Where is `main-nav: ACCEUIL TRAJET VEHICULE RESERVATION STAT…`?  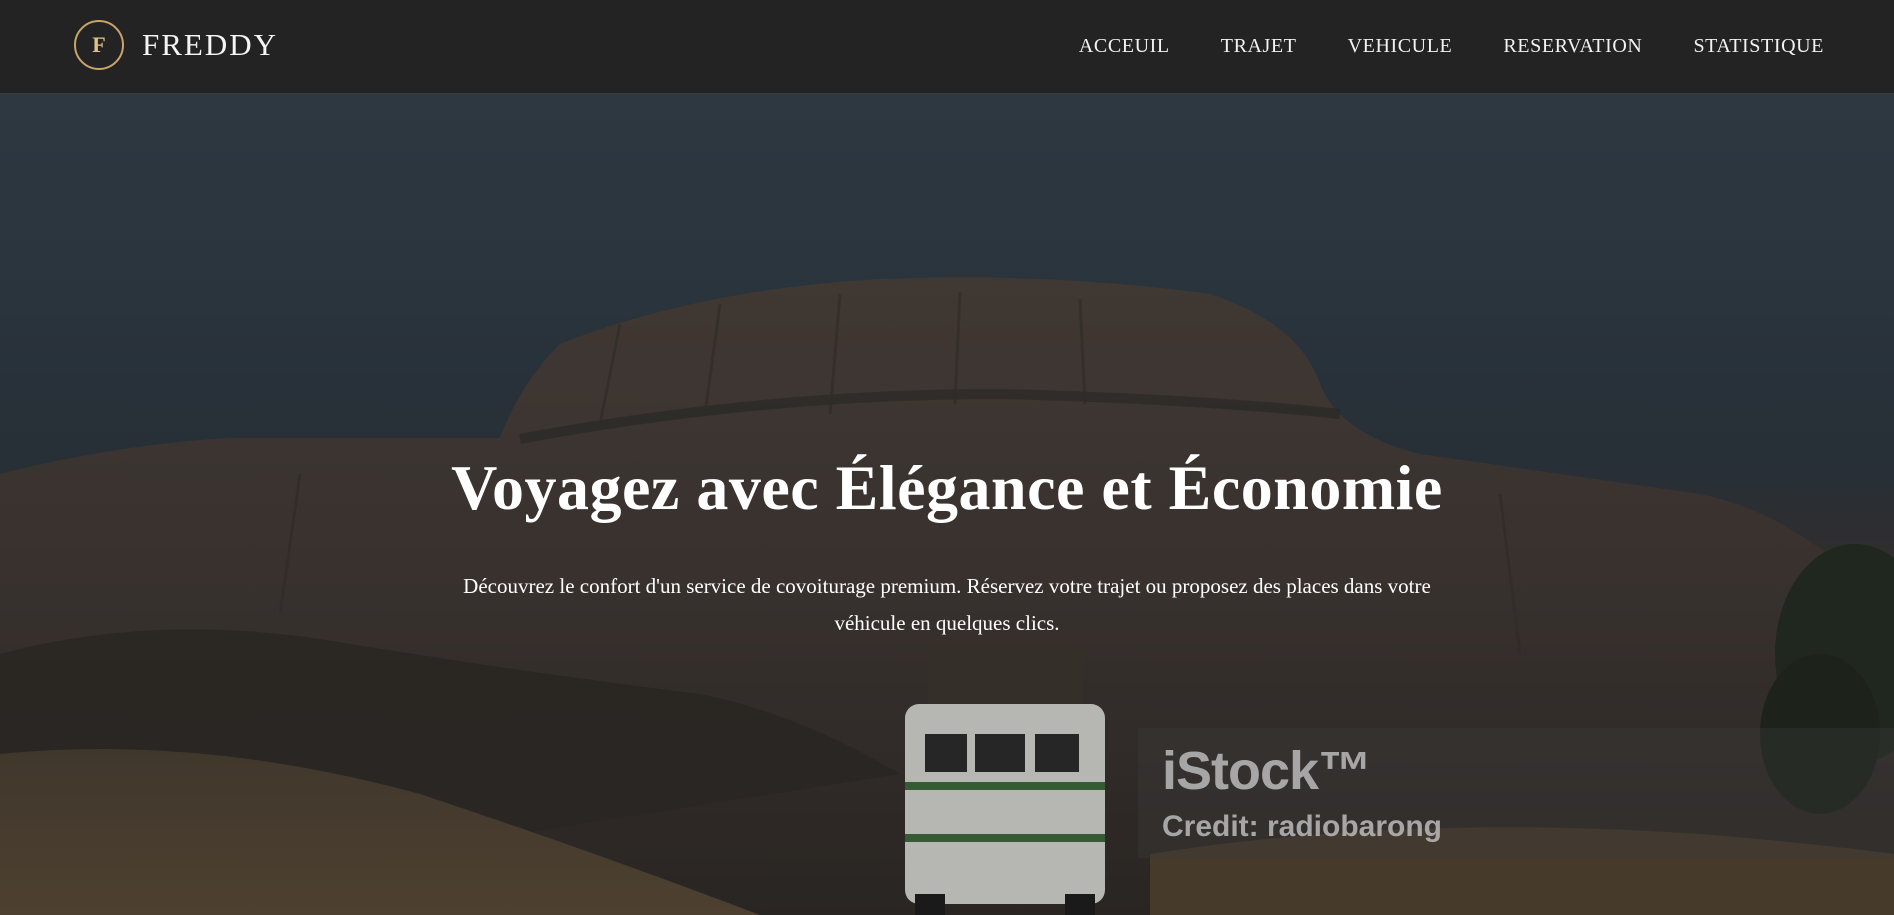
main-nav: ACCEUIL TRAJET VEHICULE RESERVATION STAT… is located at coordinates (1426, 46).